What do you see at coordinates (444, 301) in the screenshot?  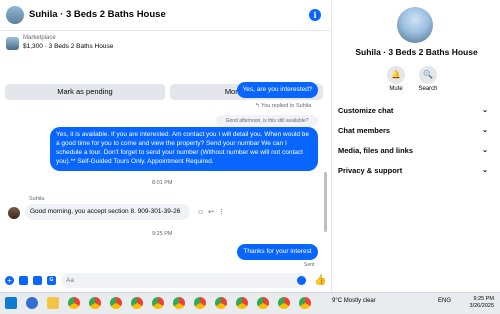 I see `language-indicator: ENG` at bounding box center [444, 301].